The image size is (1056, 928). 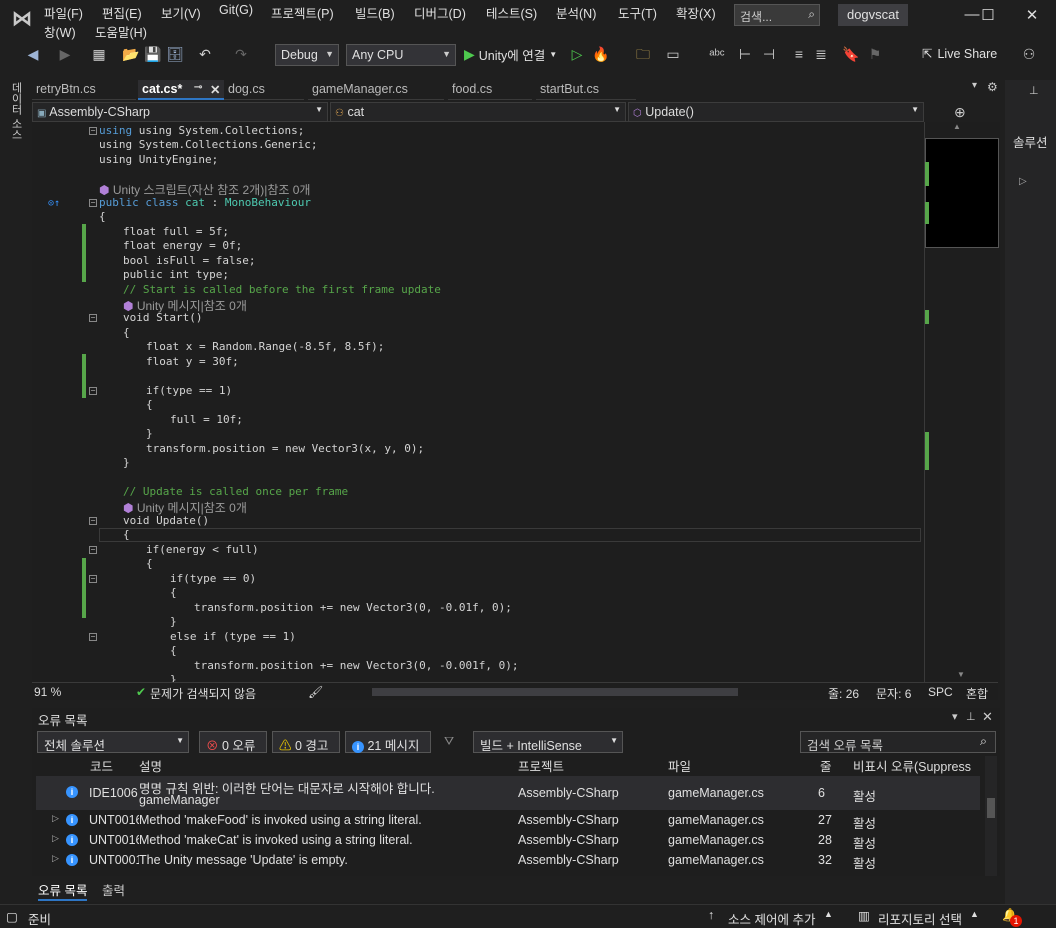 What do you see at coordinates (302, 12) in the screenshot?
I see `menu-project: 프로젝트(P)` at bounding box center [302, 12].